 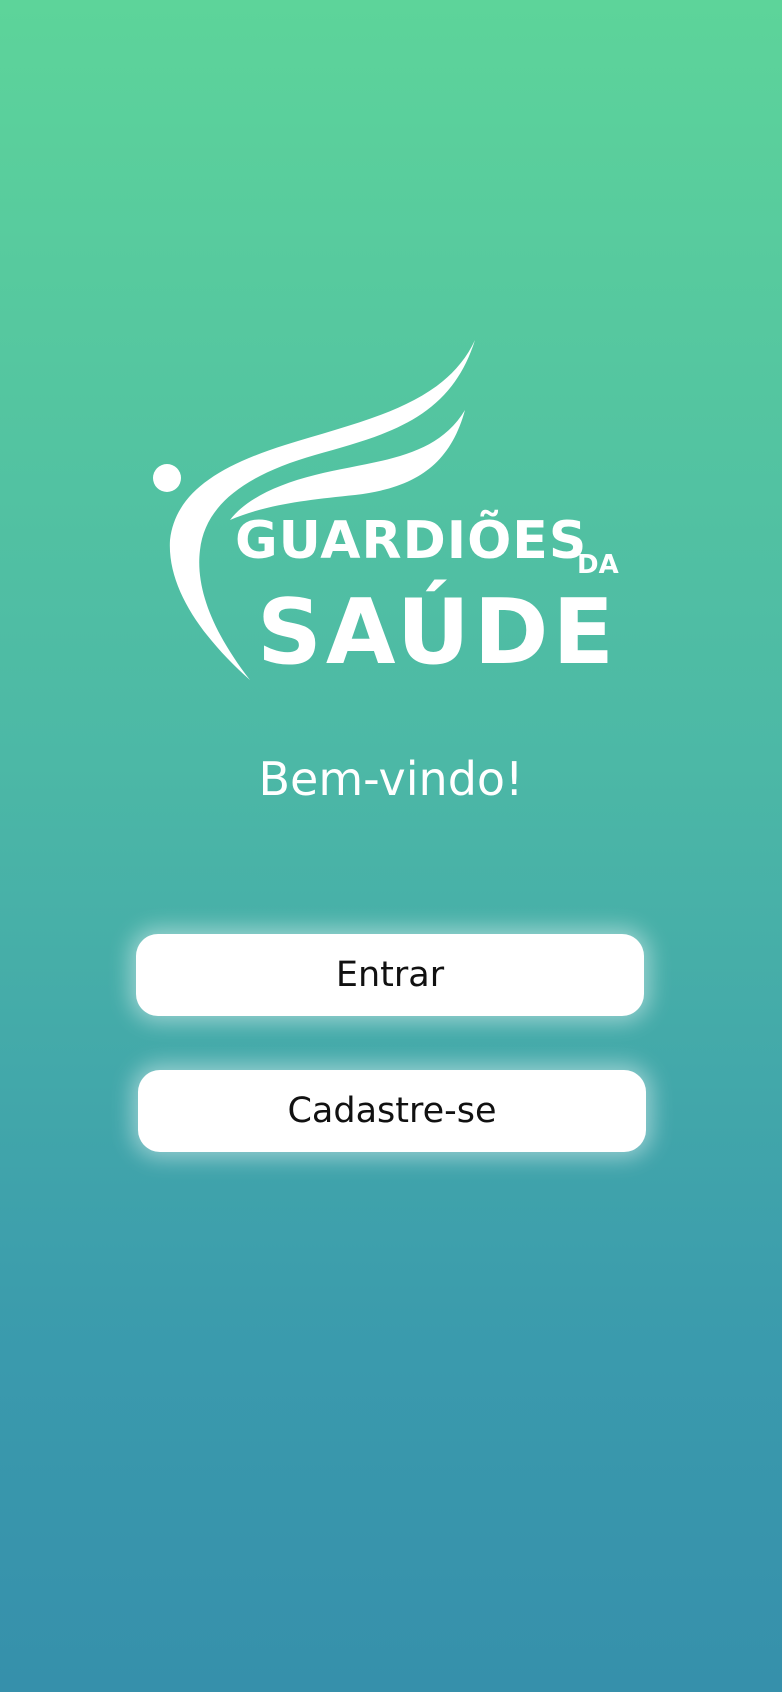 What do you see at coordinates (598, 565) in the screenshot?
I see `logo-line1-suffix: DA` at bounding box center [598, 565].